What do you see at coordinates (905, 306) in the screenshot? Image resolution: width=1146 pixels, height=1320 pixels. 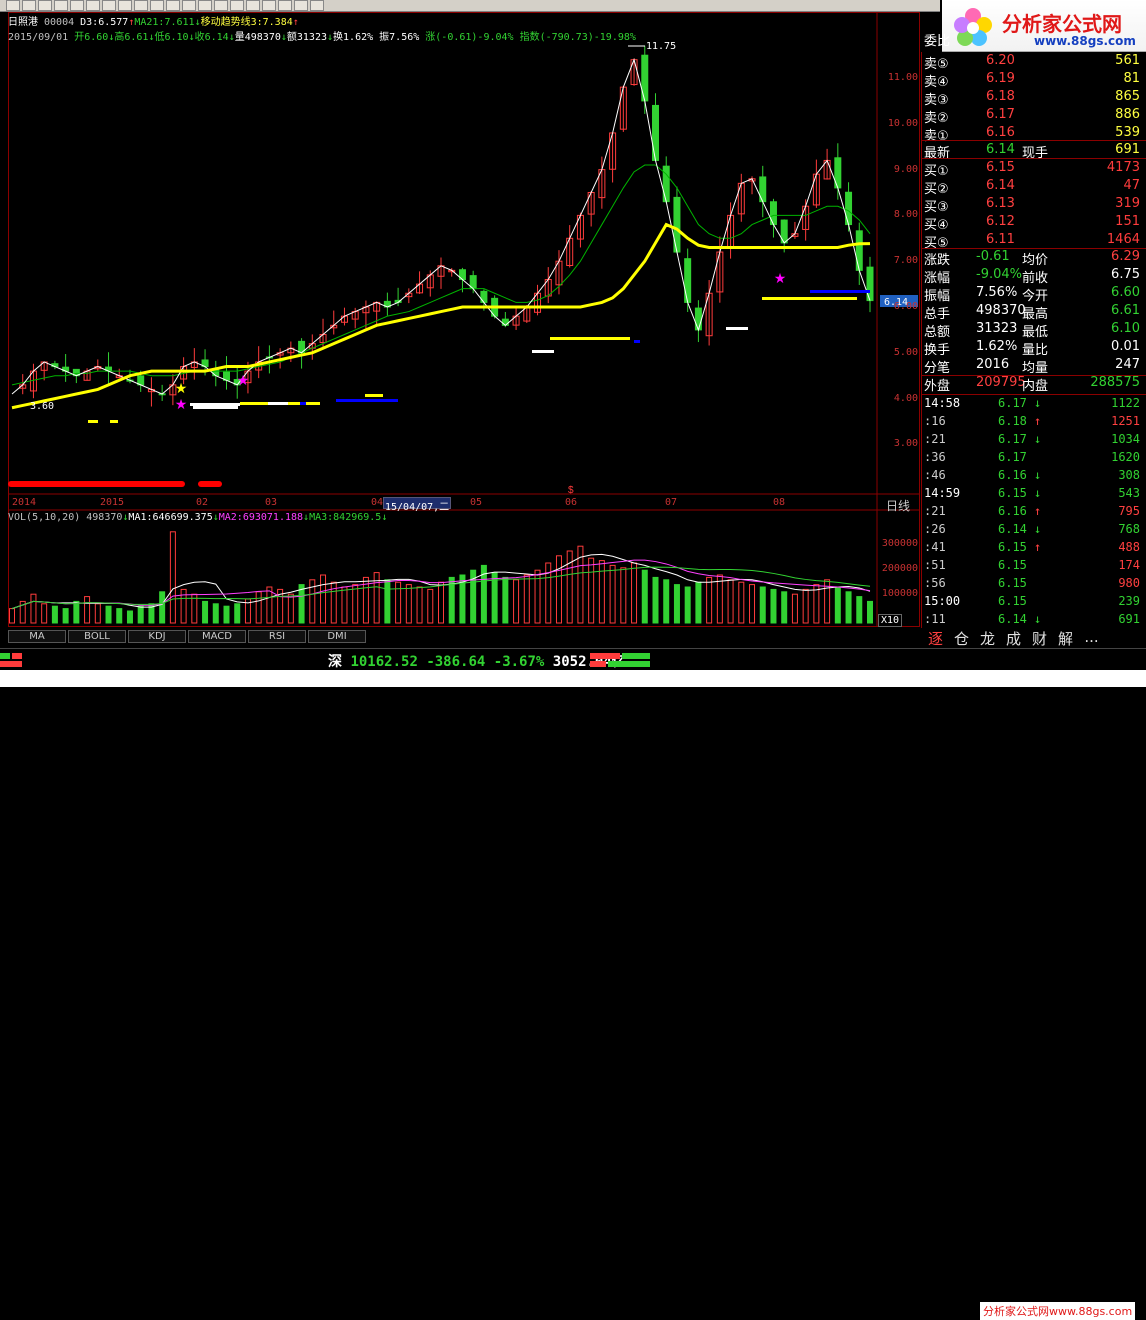 I see `price-tick: 6.00` at bounding box center [905, 306].